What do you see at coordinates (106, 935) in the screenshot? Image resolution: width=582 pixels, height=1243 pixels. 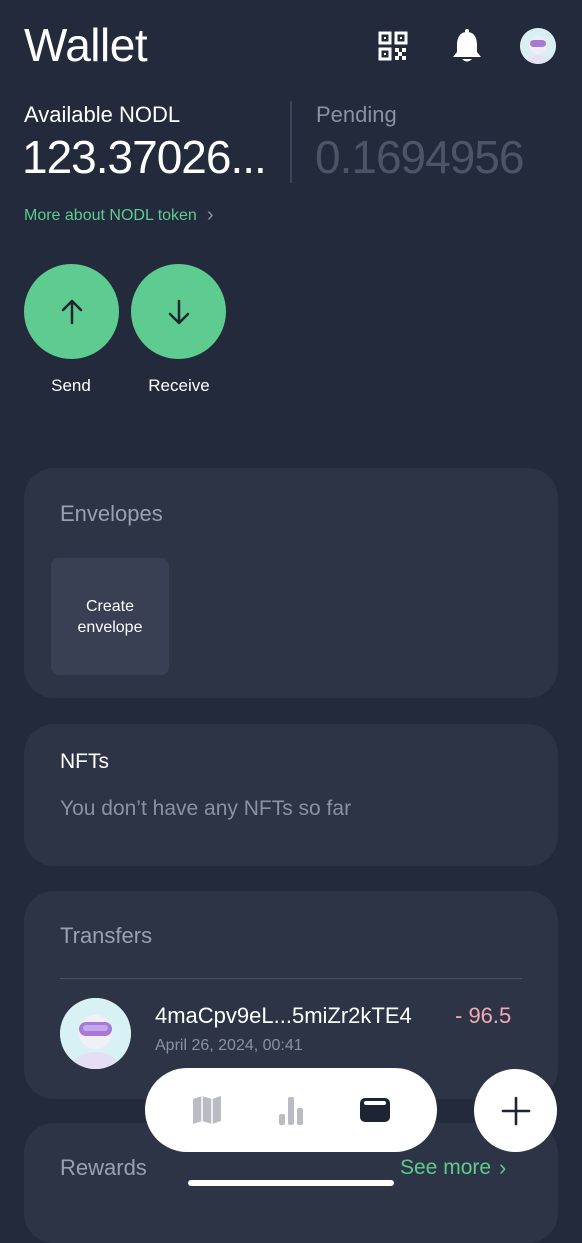 I see `transfers-title: Transfers` at bounding box center [106, 935].